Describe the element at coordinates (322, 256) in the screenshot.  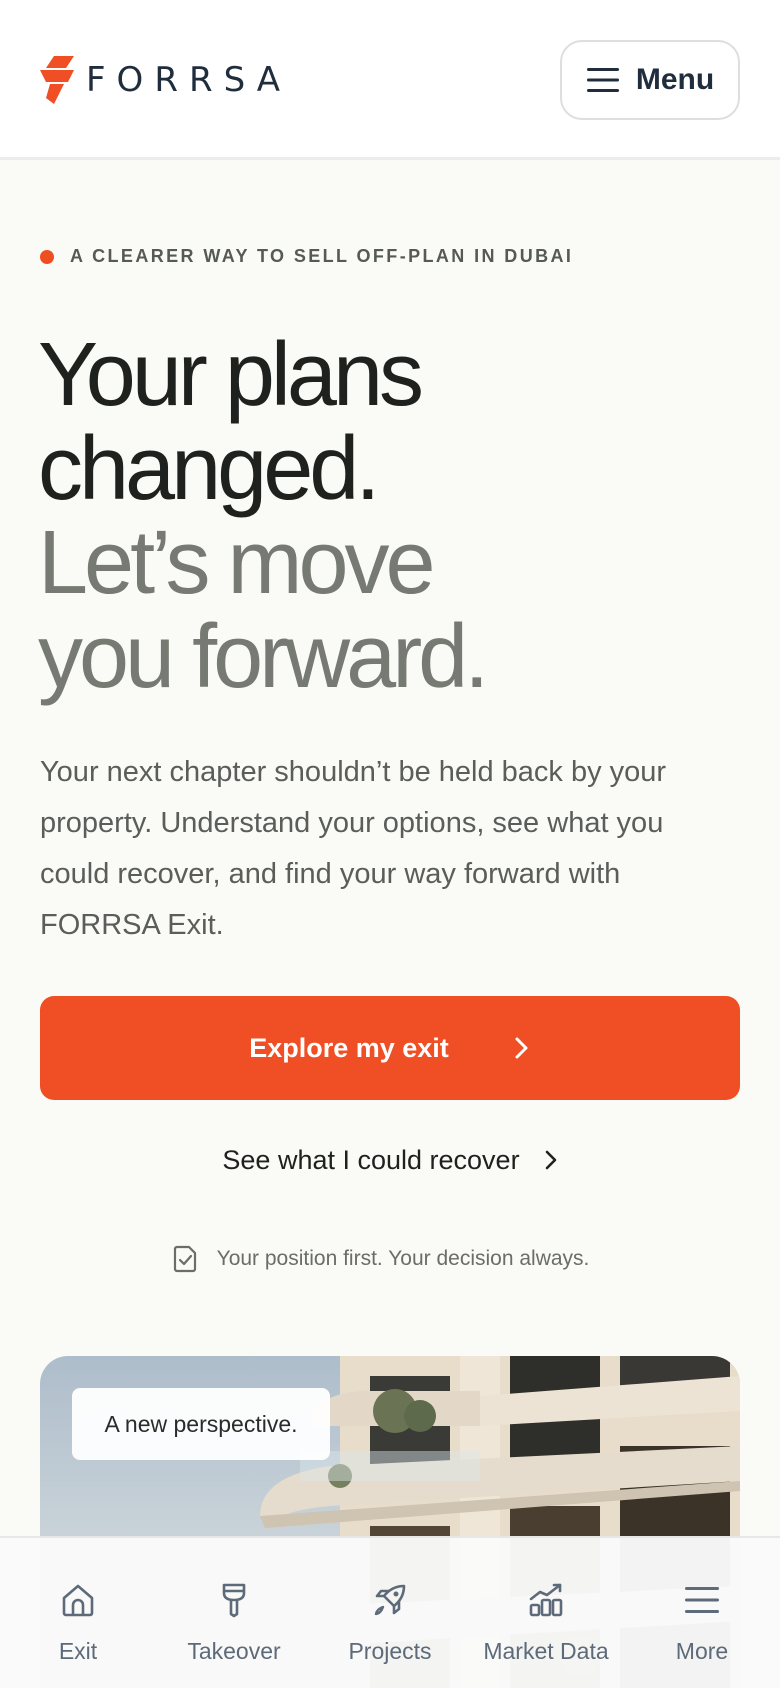
I see `eyebrow-text: A CLEARER WAY TO SELL OFF-PLAN IN DUBAI` at that location.